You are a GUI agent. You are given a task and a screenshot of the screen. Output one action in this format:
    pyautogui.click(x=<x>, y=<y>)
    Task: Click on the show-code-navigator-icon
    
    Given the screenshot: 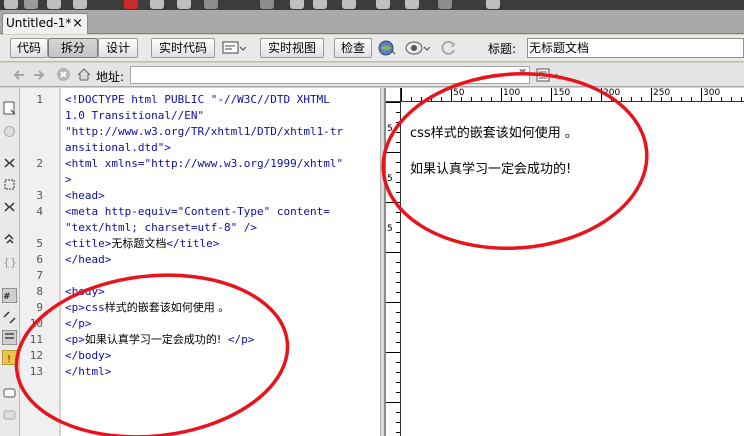 What is the action you would take?
    pyautogui.click(x=9, y=131)
    